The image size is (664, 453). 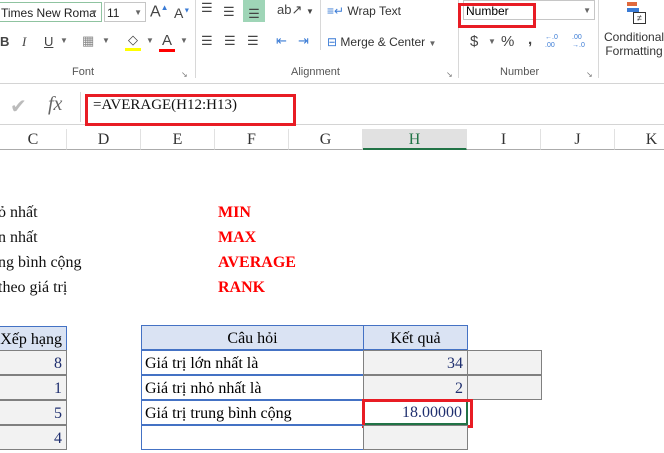 I want to click on conditional-formatting-icon: ≠, so click(x=634, y=12).